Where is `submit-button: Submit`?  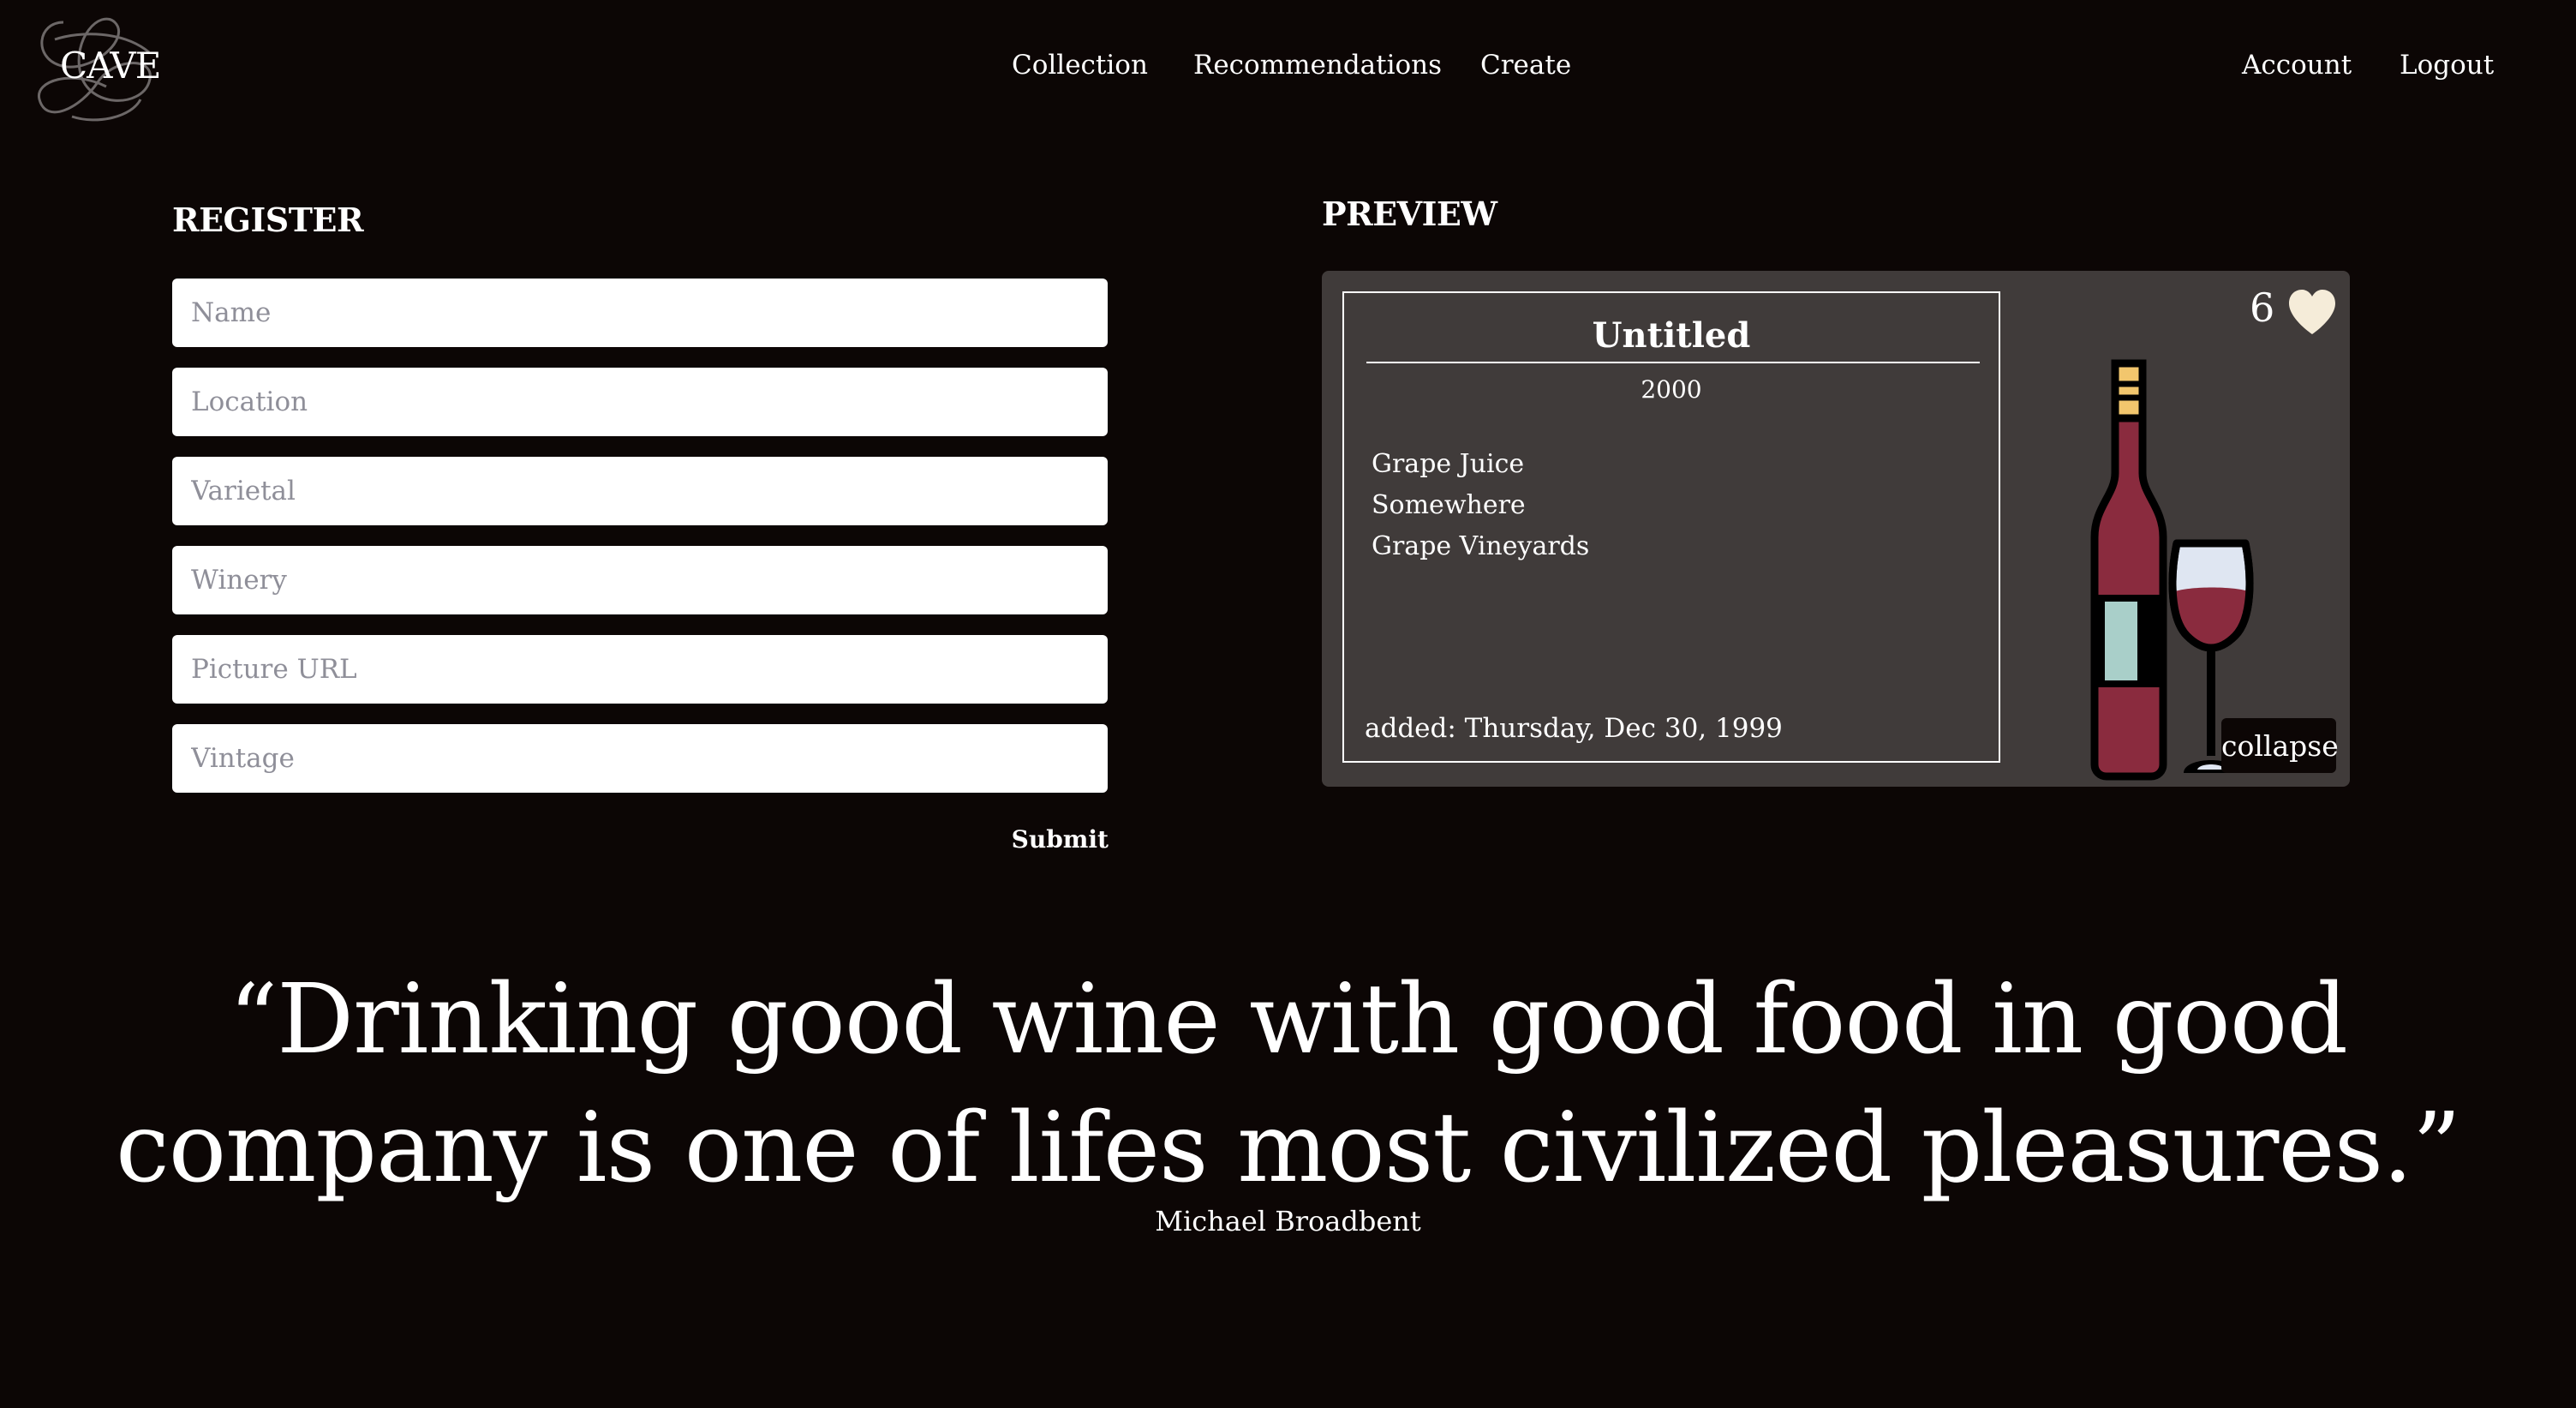 submit-button: Submit is located at coordinates (1052, 839).